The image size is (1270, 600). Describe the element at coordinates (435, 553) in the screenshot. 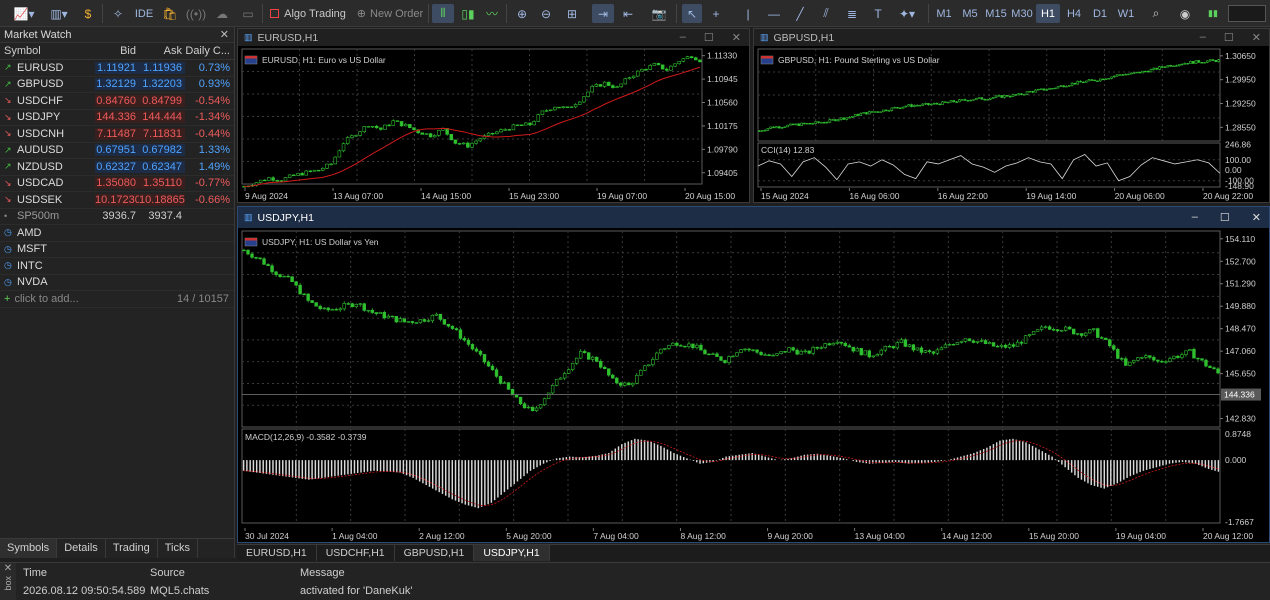

I see `chart-tab-gbpusd: GBPUSD,H1` at that location.